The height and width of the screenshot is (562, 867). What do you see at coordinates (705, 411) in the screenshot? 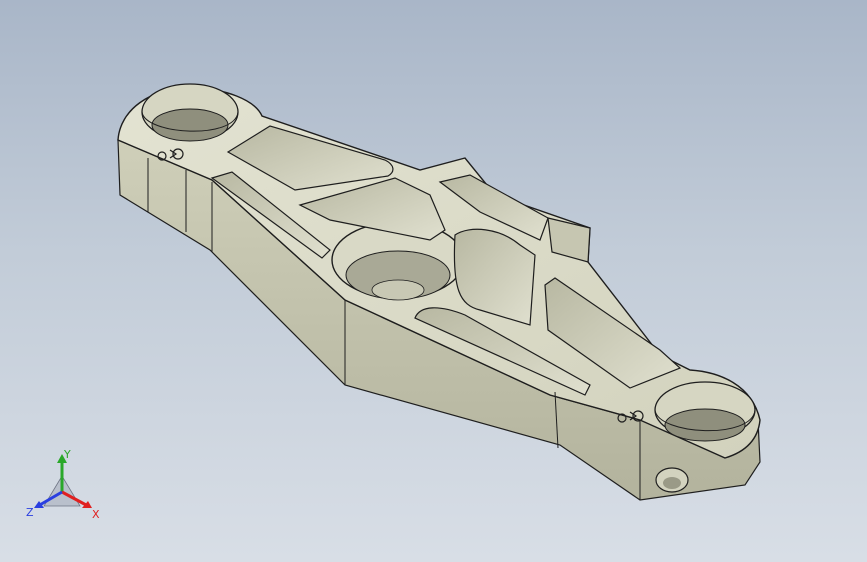
I see `right-clamp-bore` at bounding box center [705, 411].